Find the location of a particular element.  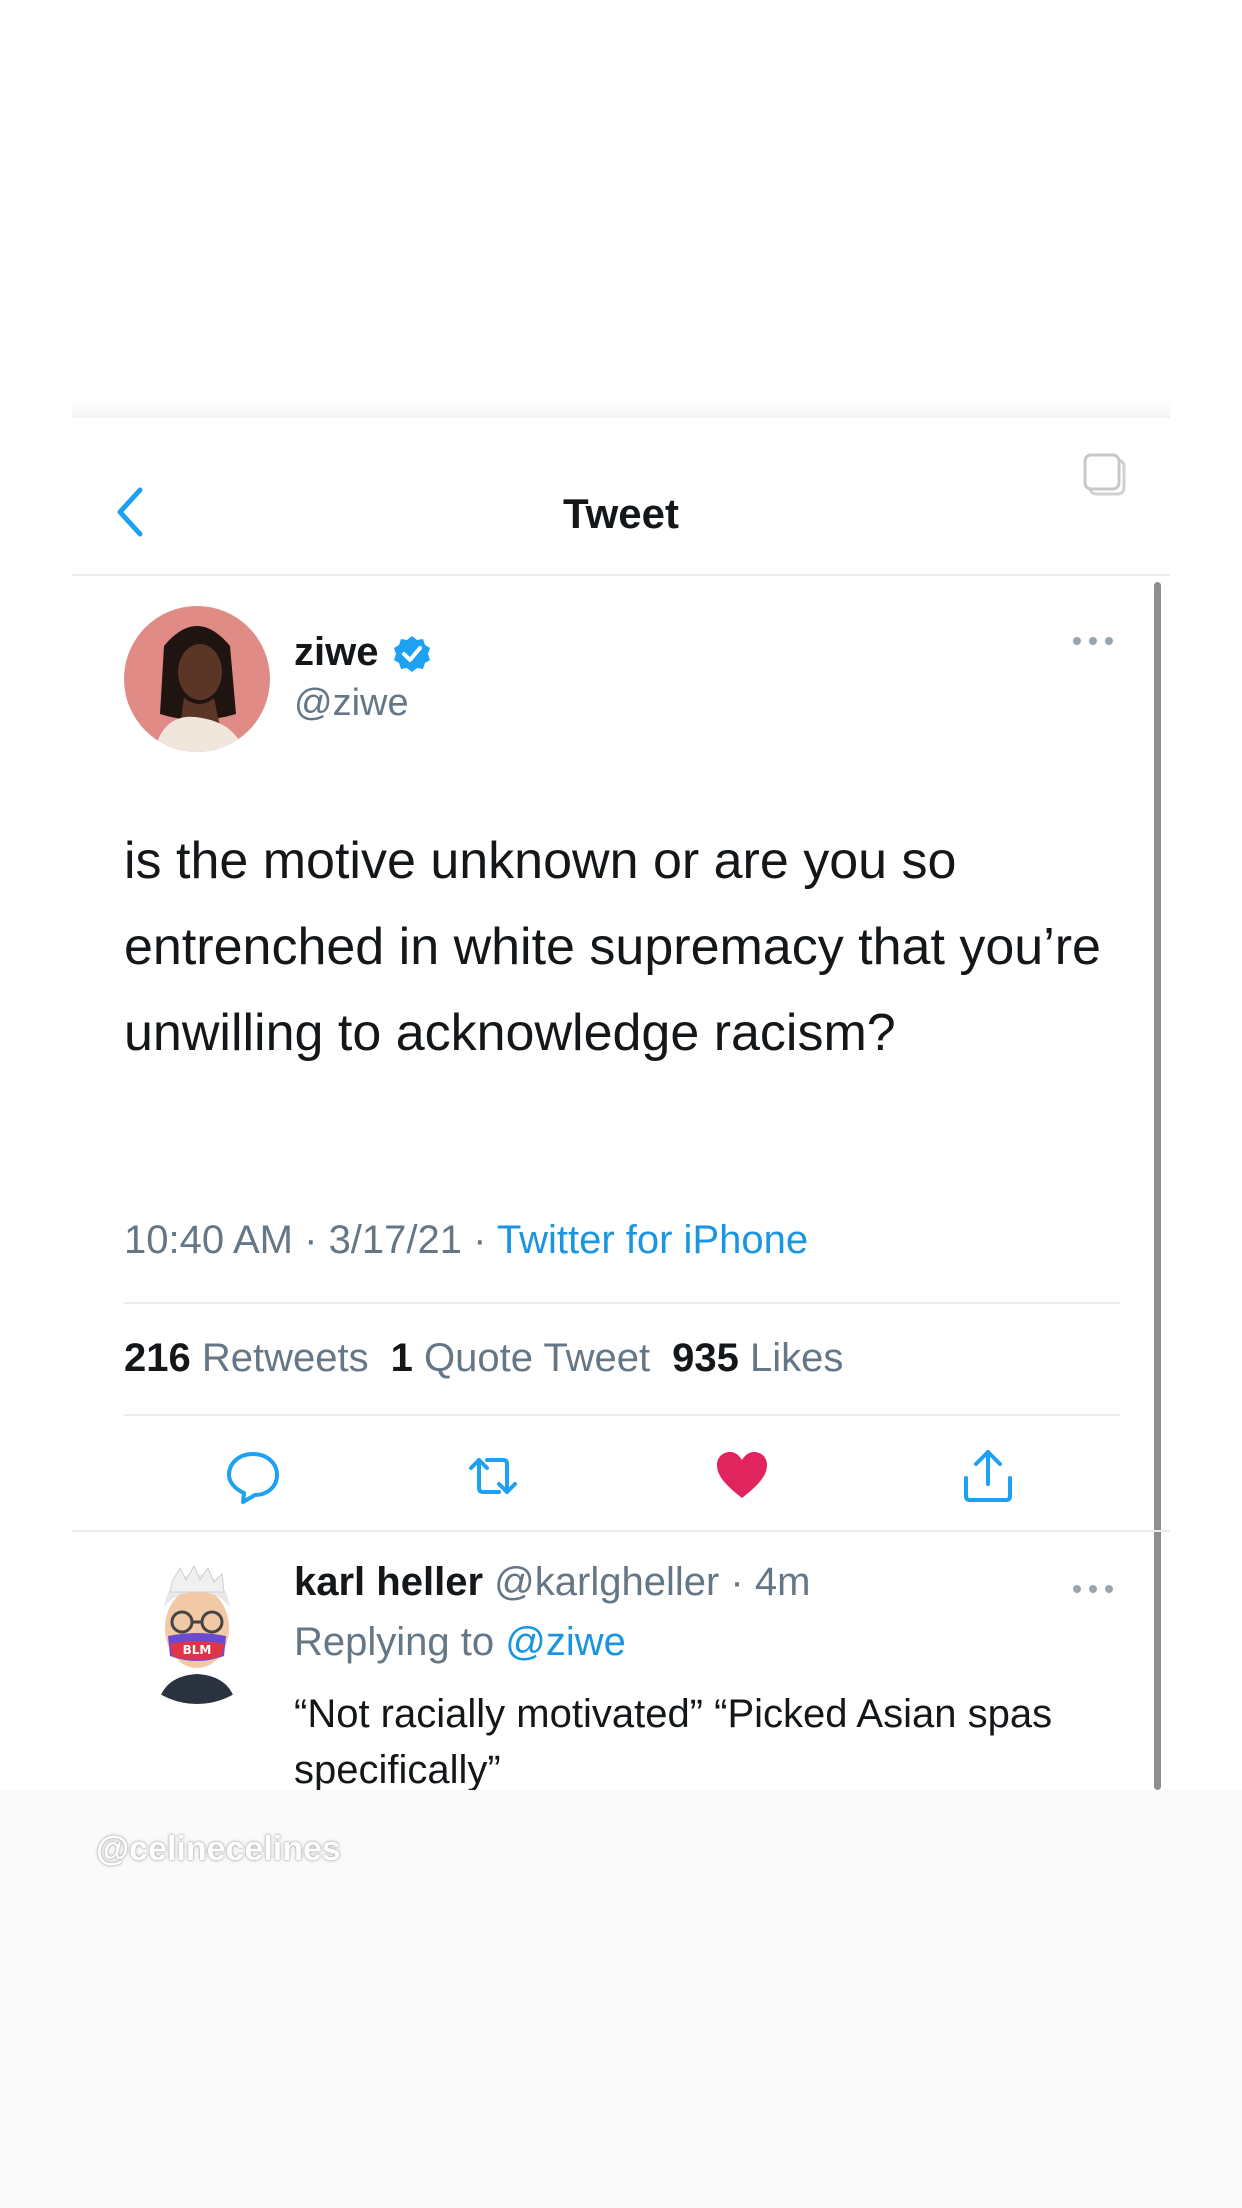

tweet-time: 10:40 AM is located at coordinates (209, 1240).